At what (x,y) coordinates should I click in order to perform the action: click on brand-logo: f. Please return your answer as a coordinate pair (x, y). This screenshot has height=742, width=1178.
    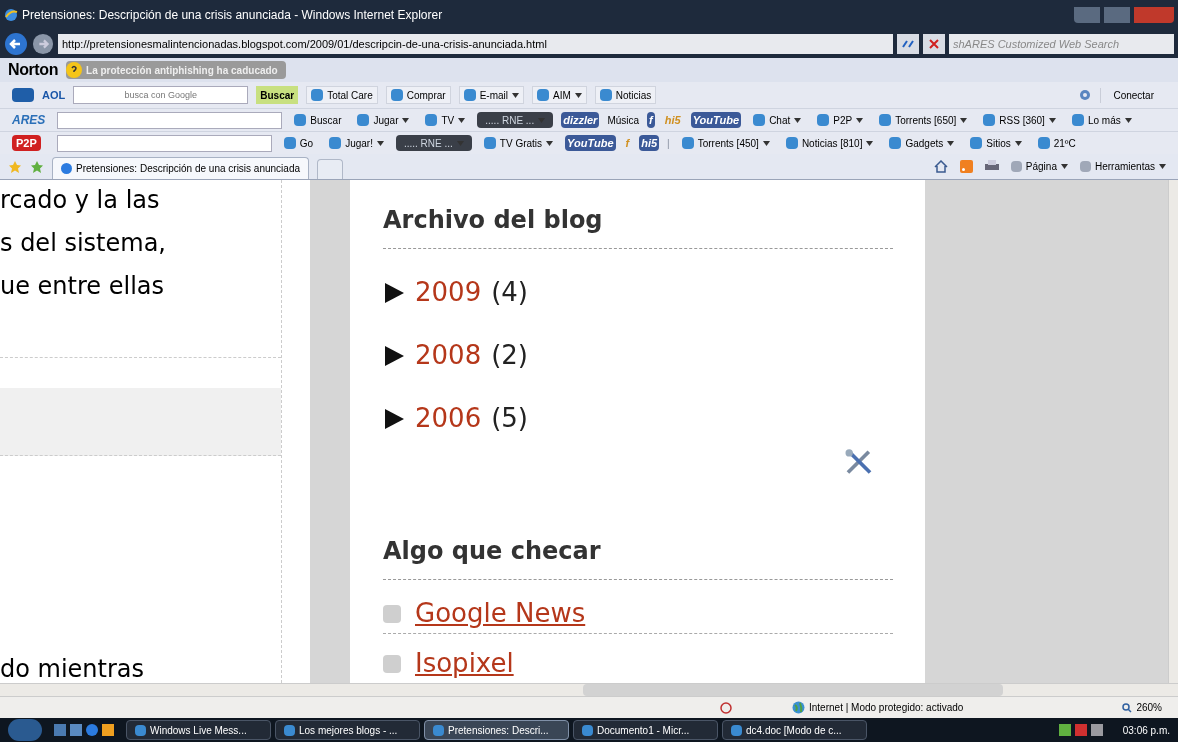
    Looking at the image, I should click on (651, 120).